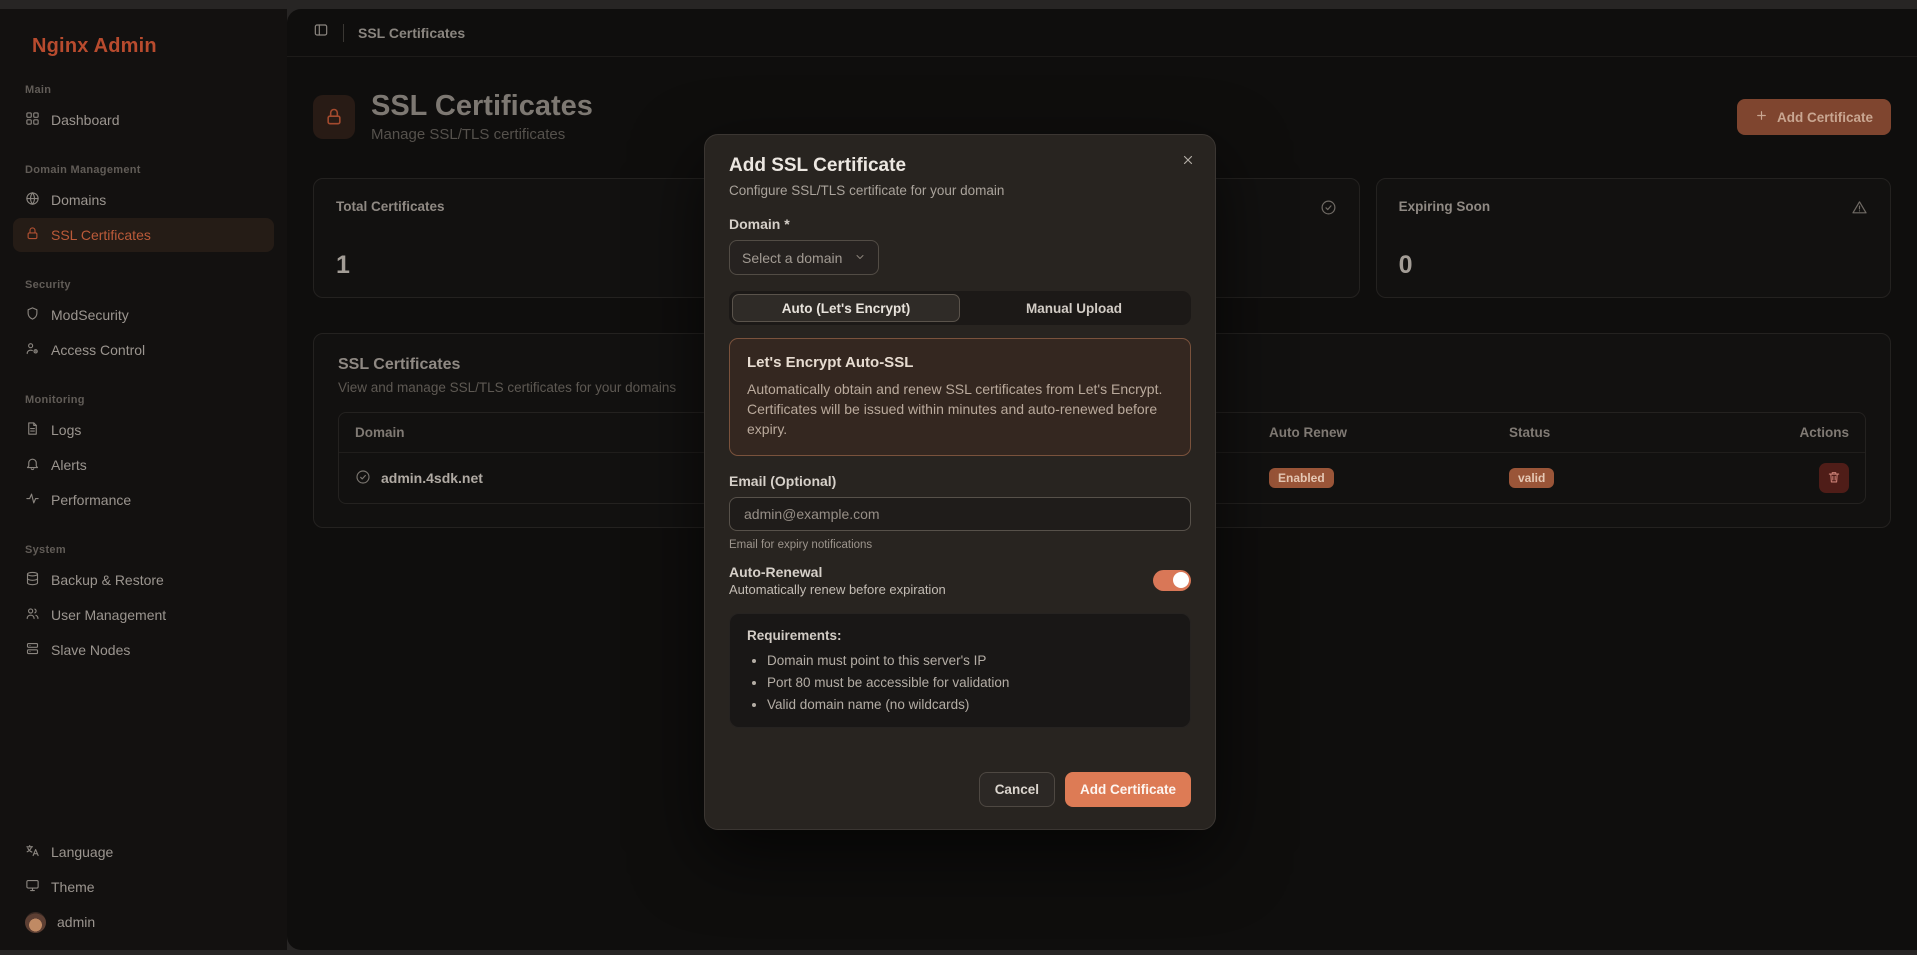 The height and width of the screenshot is (955, 1917). I want to click on requirement-item: Domain must point to this server's IP, so click(970, 660).